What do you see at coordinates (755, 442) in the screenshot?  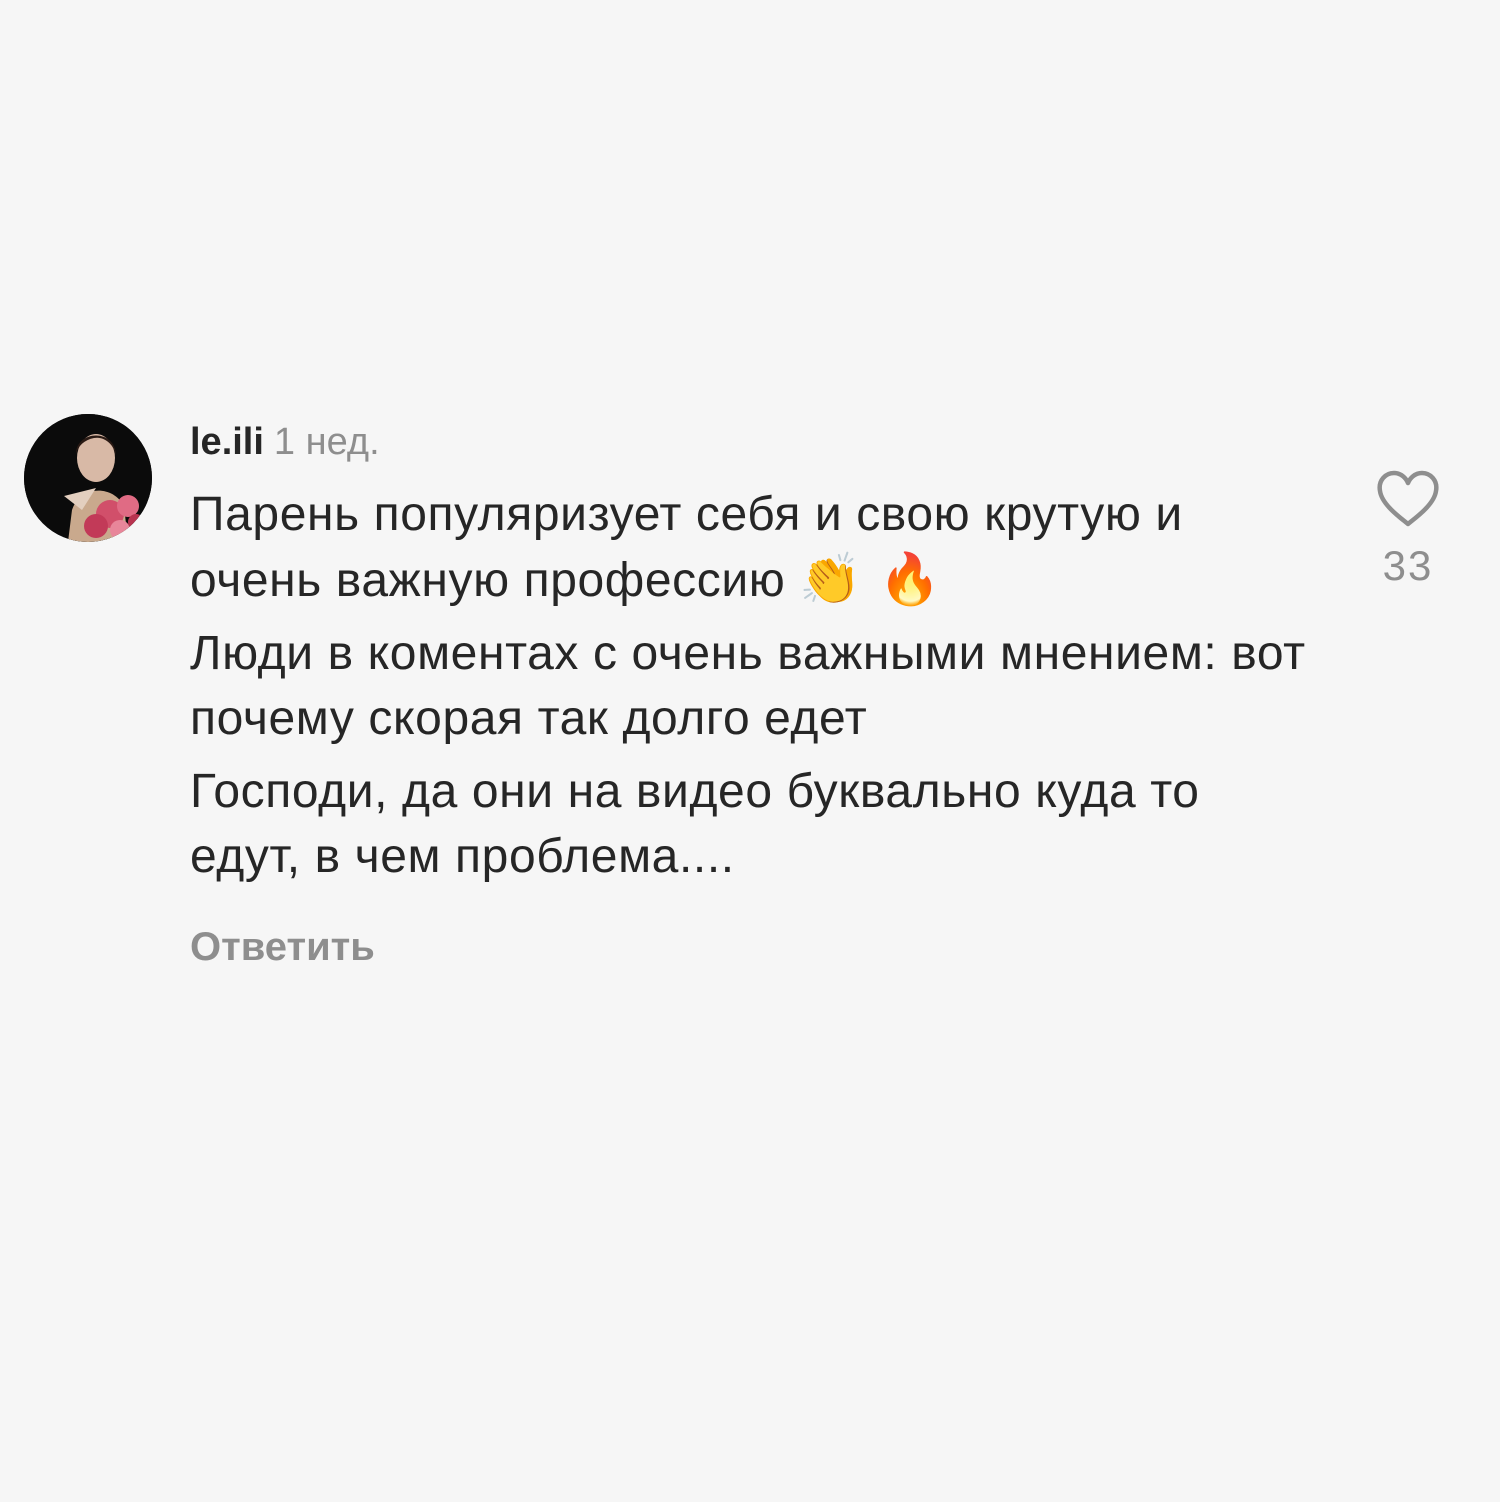 I see `comment-meta: le.ili 1 нед.` at bounding box center [755, 442].